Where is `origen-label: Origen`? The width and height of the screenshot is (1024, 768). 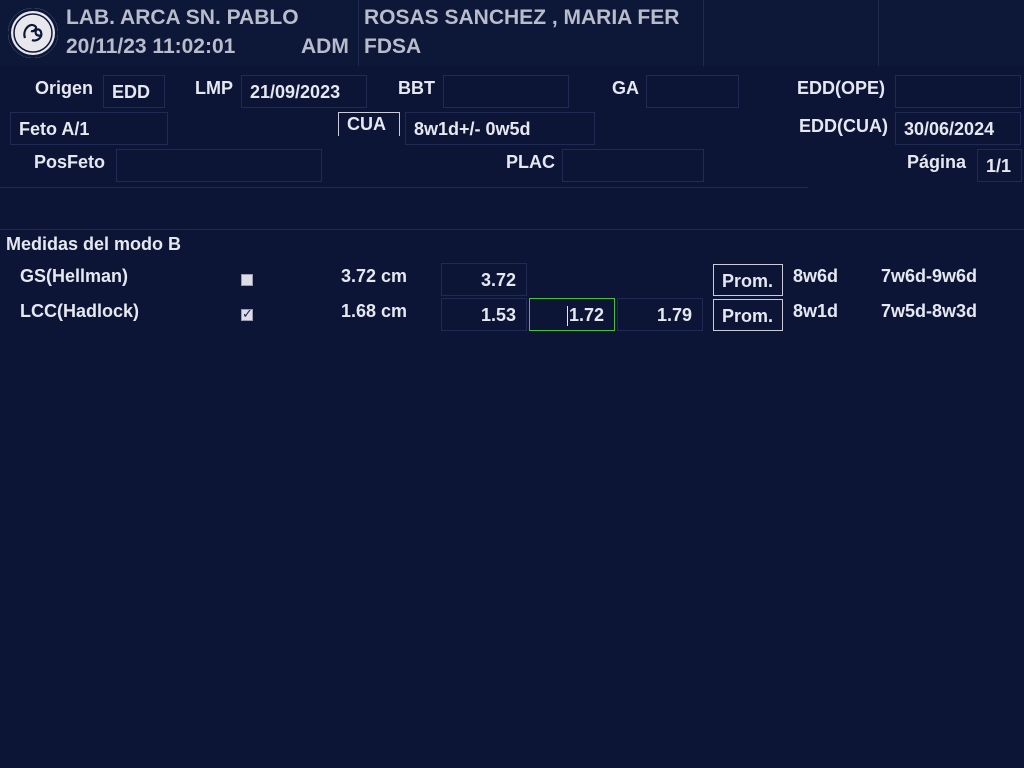 origen-label: Origen is located at coordinates (64, 88).